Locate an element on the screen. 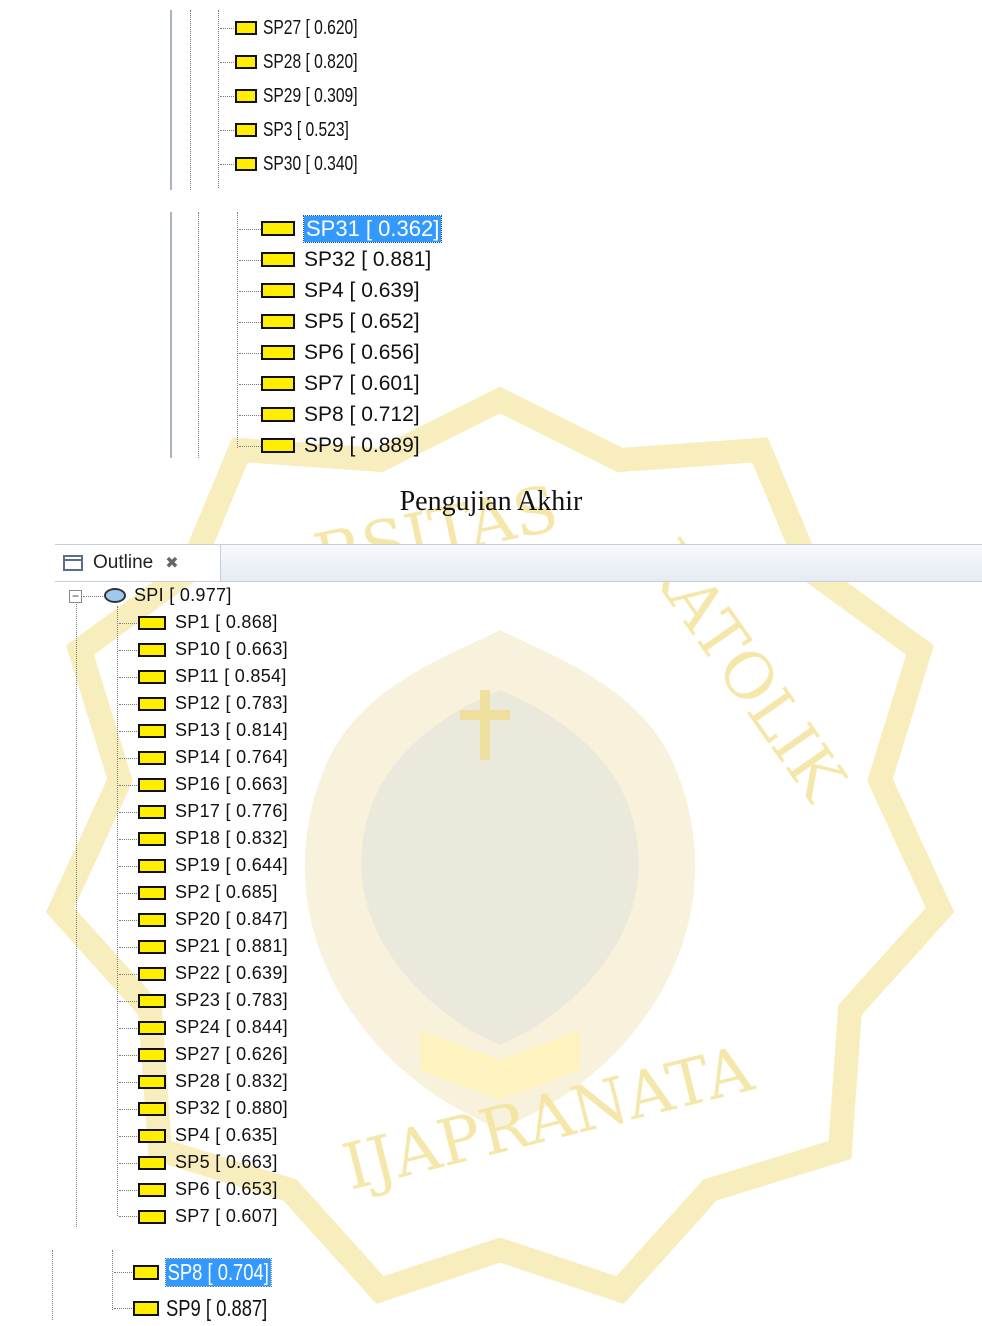  tree-item-label: SP24 [ 0.844] is located at coordinates (231, 1027).